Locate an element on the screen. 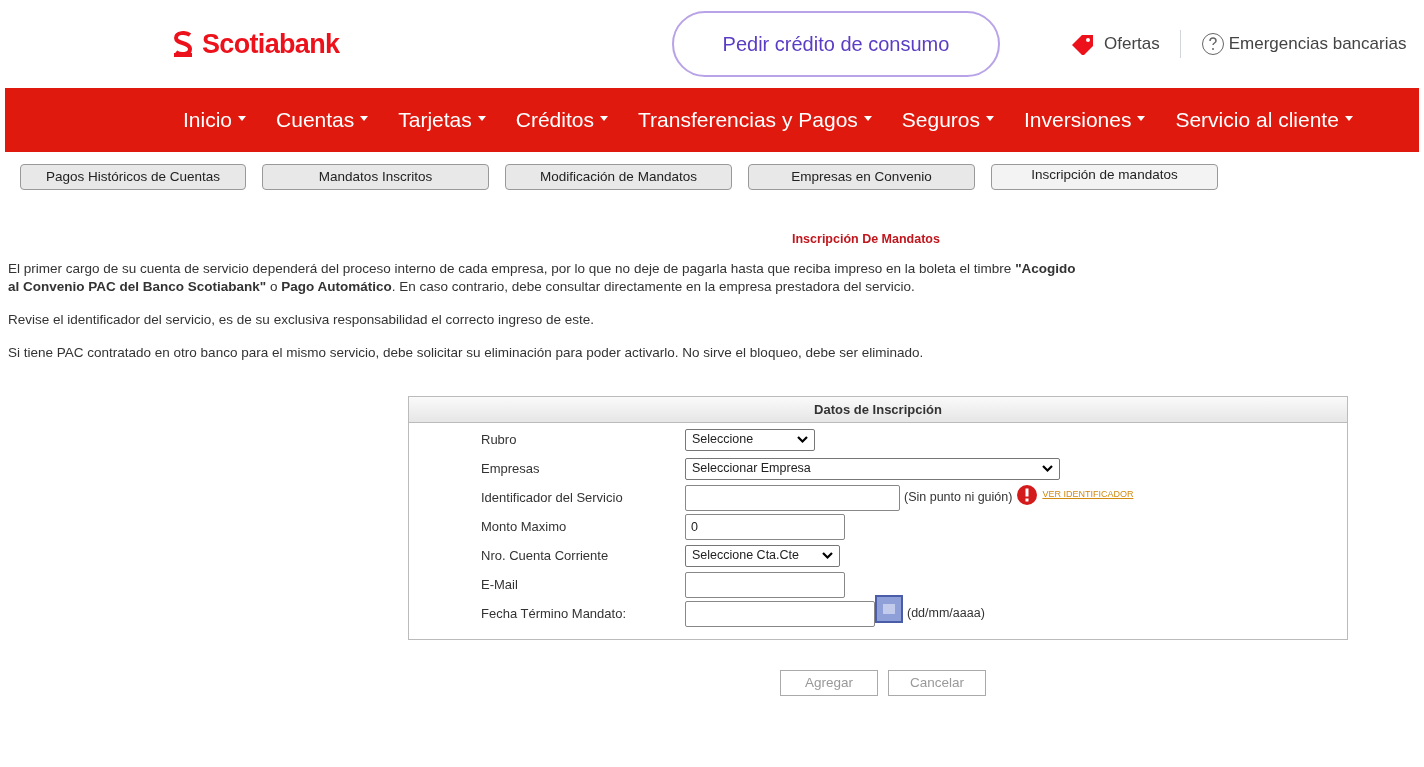  emergency-link: Emergencias bancarias is located at coordinates (1317, 44).